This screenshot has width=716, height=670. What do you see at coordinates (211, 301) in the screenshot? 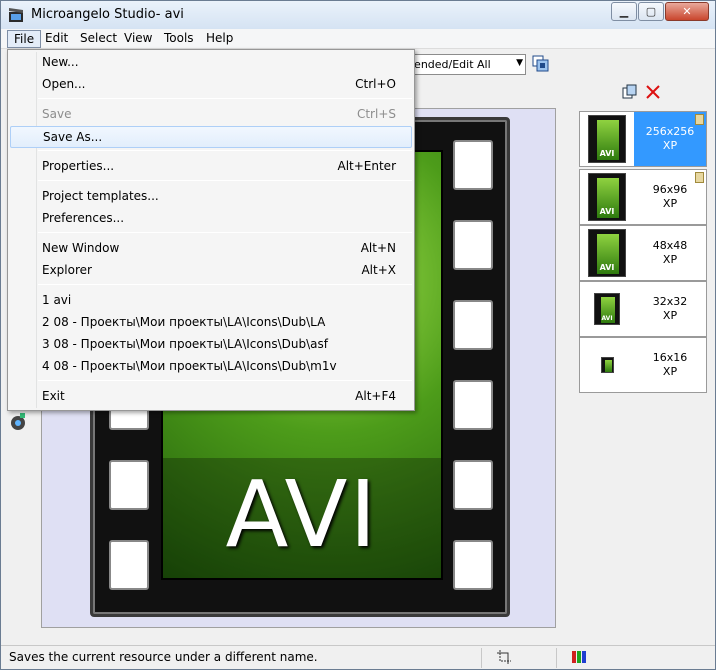
I see `menu-item-recent-1: 1 avi` at bounding box center [211, 301].